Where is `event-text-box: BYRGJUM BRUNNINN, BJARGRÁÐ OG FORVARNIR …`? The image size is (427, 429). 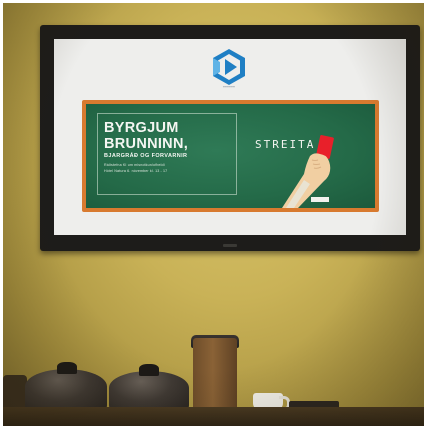 event-text-box: BYRGJUM BRUNNINN, BJARGRÁÐ OG FORVARNIR … is located at coordinates (167, 154).